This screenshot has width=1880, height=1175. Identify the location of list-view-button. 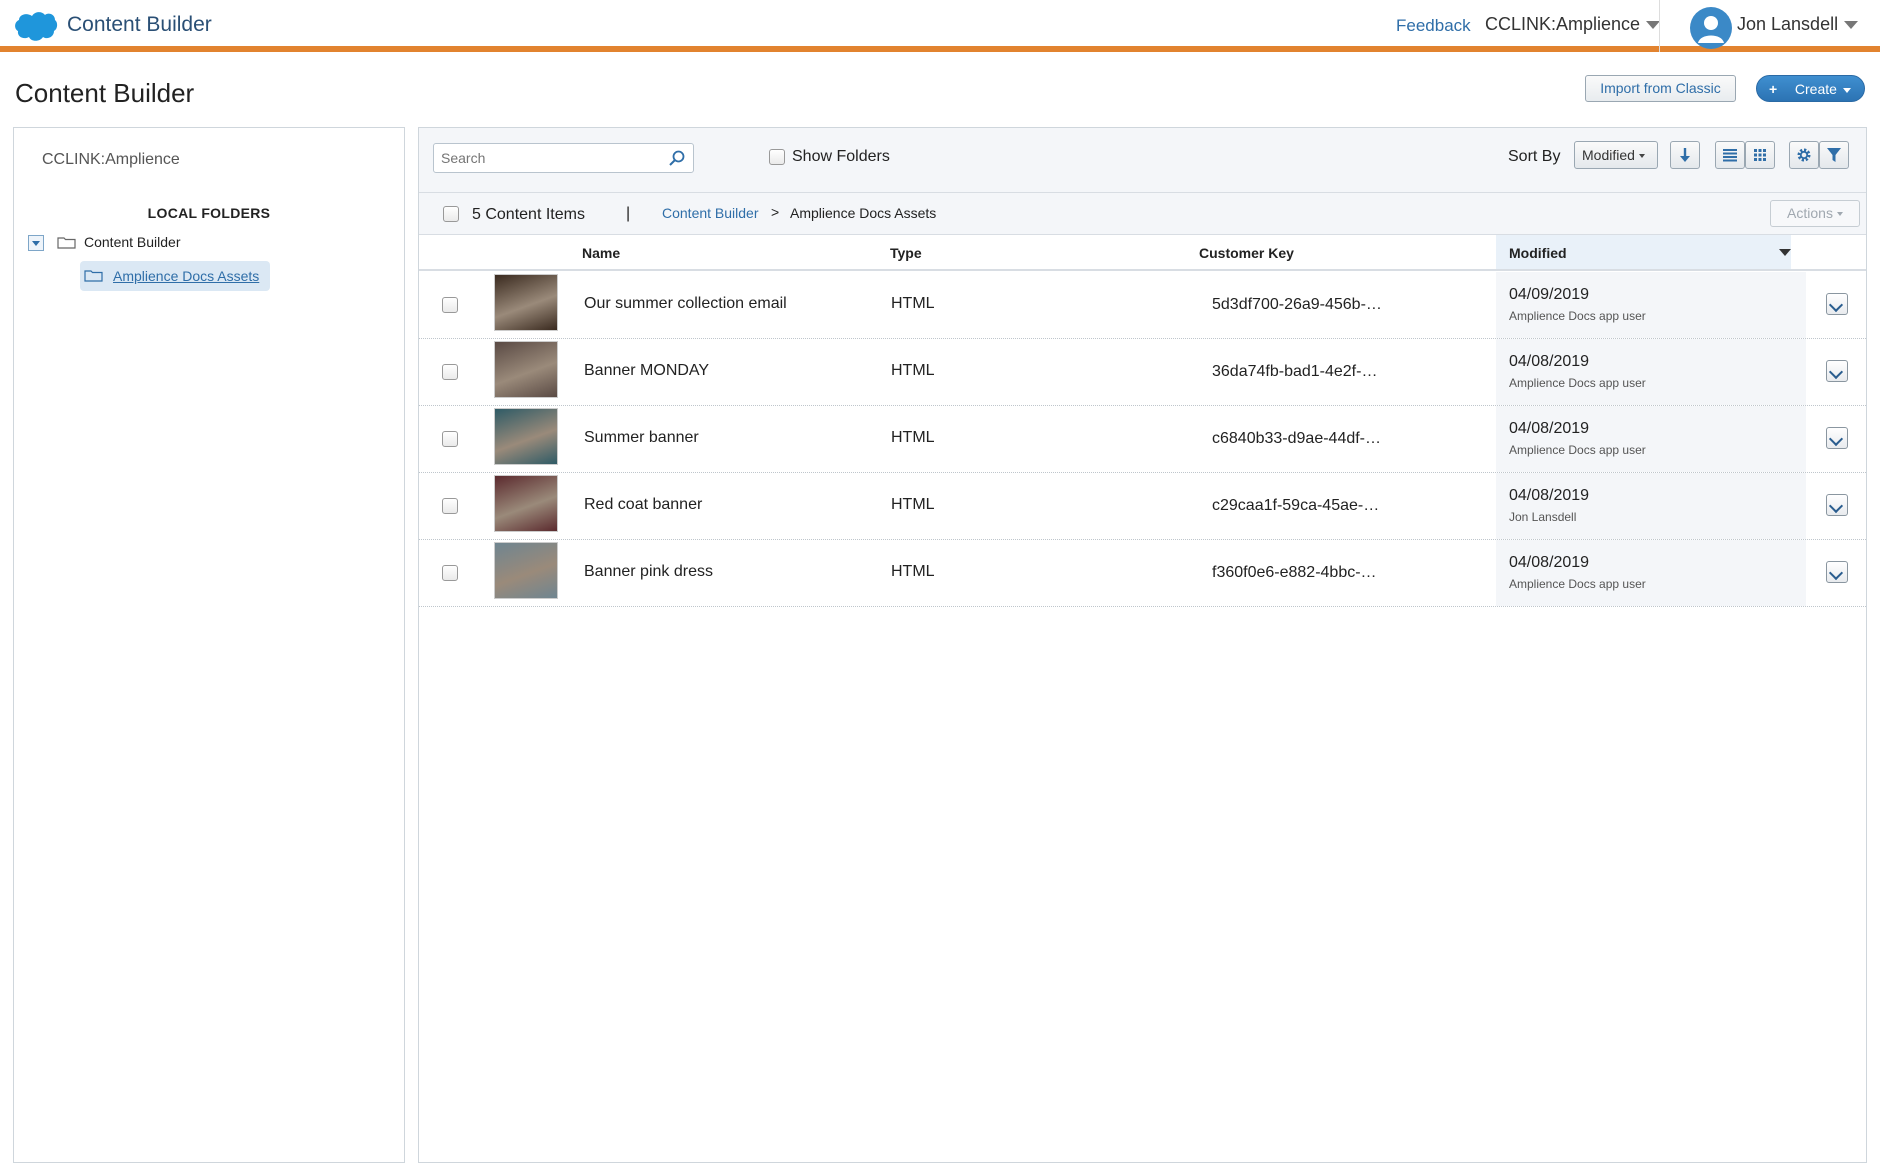
(1730, 155).